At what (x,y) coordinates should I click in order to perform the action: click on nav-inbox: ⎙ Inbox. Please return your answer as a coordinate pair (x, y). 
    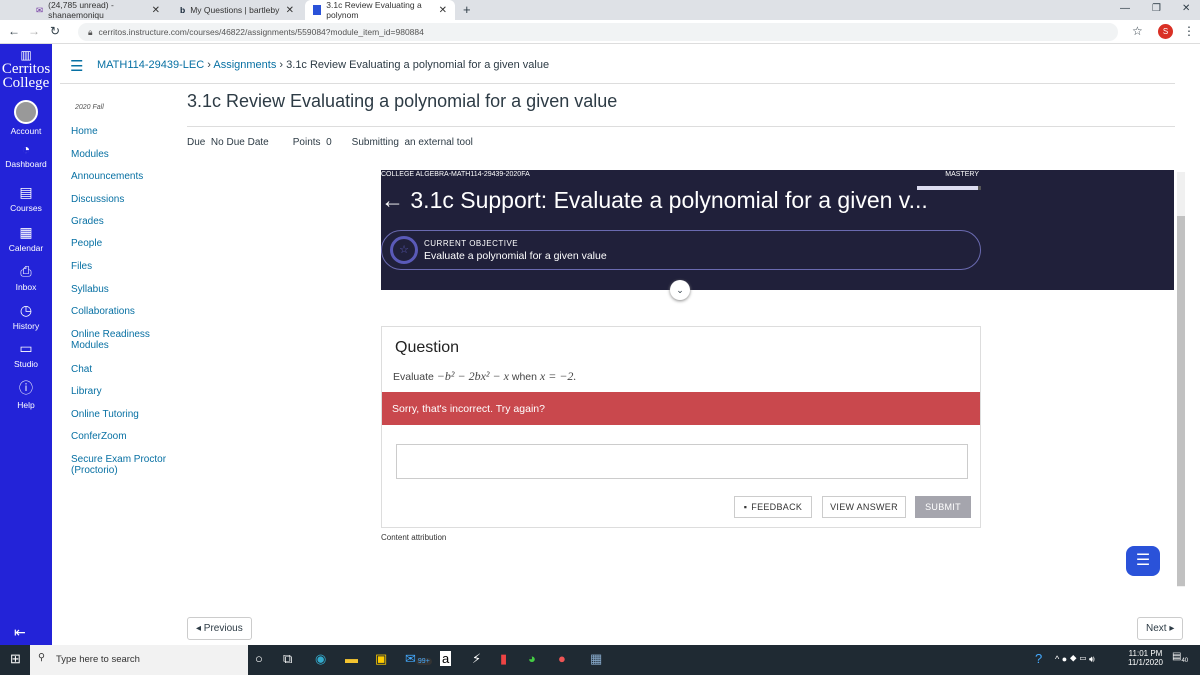
    Looking at the image, I should click on (26, 277).